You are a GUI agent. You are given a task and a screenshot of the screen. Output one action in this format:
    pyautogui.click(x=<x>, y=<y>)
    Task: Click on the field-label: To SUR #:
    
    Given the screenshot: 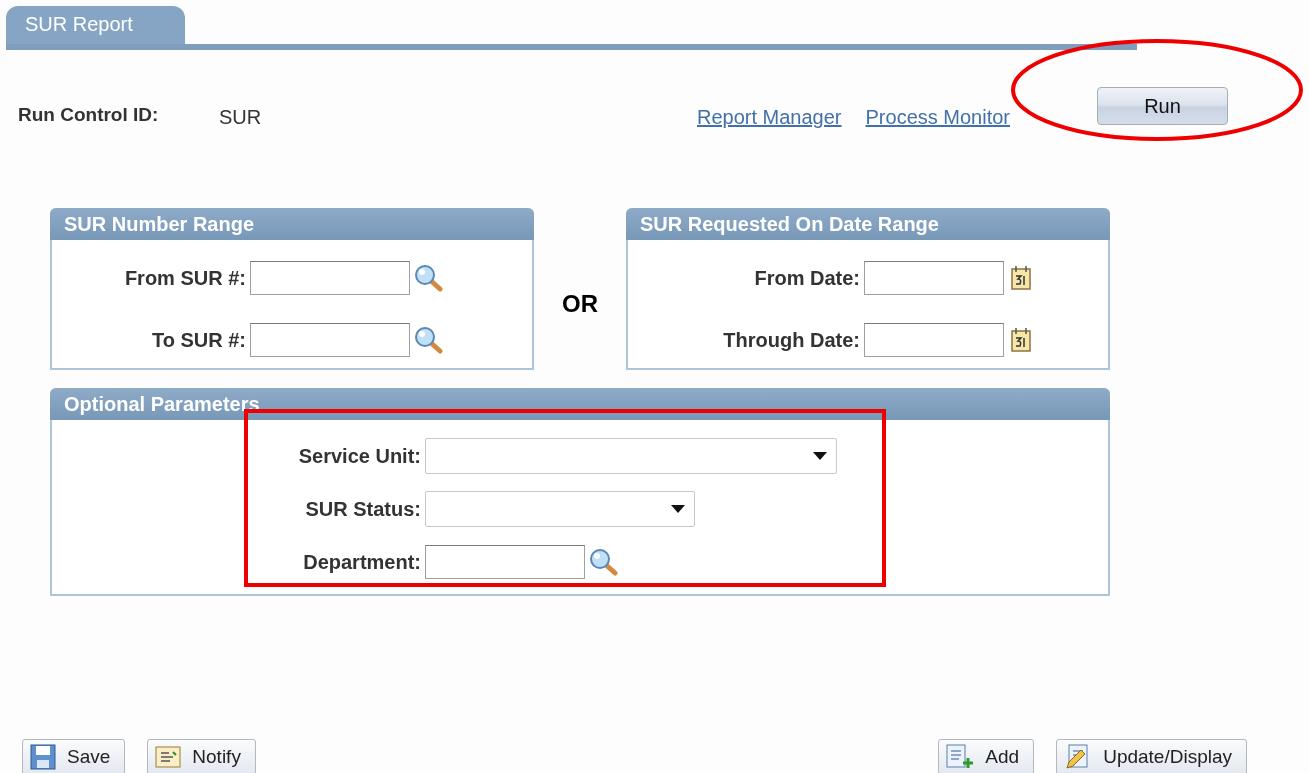 What is the action you would take?
    pyautogui.click(x=198, y=340)
    